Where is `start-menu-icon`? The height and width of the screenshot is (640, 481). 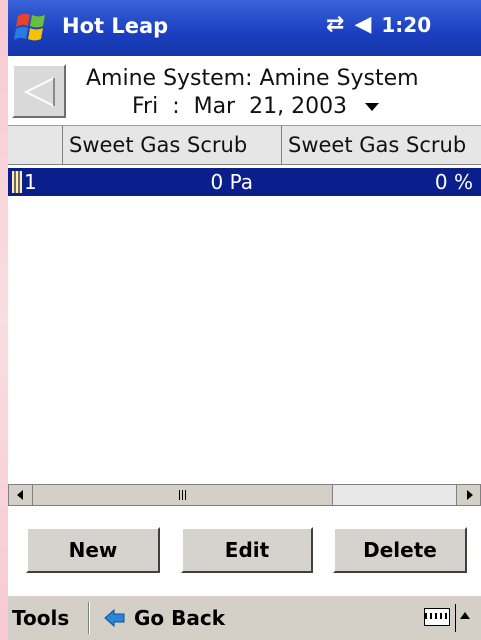 start-menu-icon is located at coordinates (32, 28).